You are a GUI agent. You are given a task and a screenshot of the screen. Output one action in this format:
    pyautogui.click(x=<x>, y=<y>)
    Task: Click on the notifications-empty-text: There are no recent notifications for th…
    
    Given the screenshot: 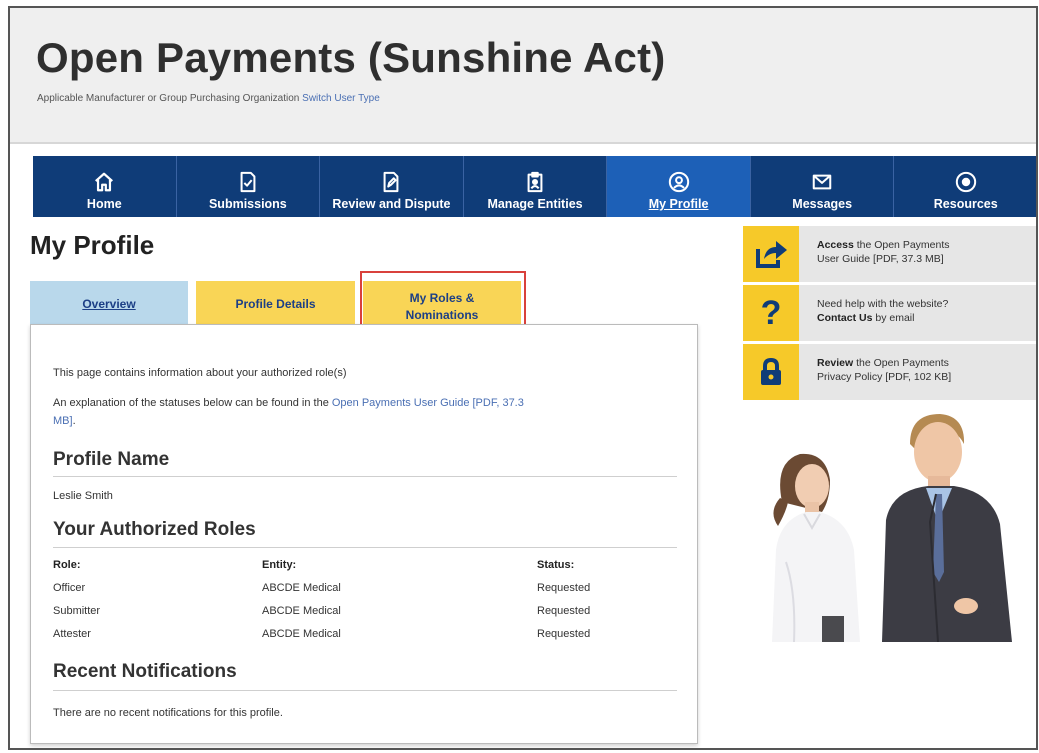 What is the action you would take?
    pyautogui.click(x=168, y=713)
    